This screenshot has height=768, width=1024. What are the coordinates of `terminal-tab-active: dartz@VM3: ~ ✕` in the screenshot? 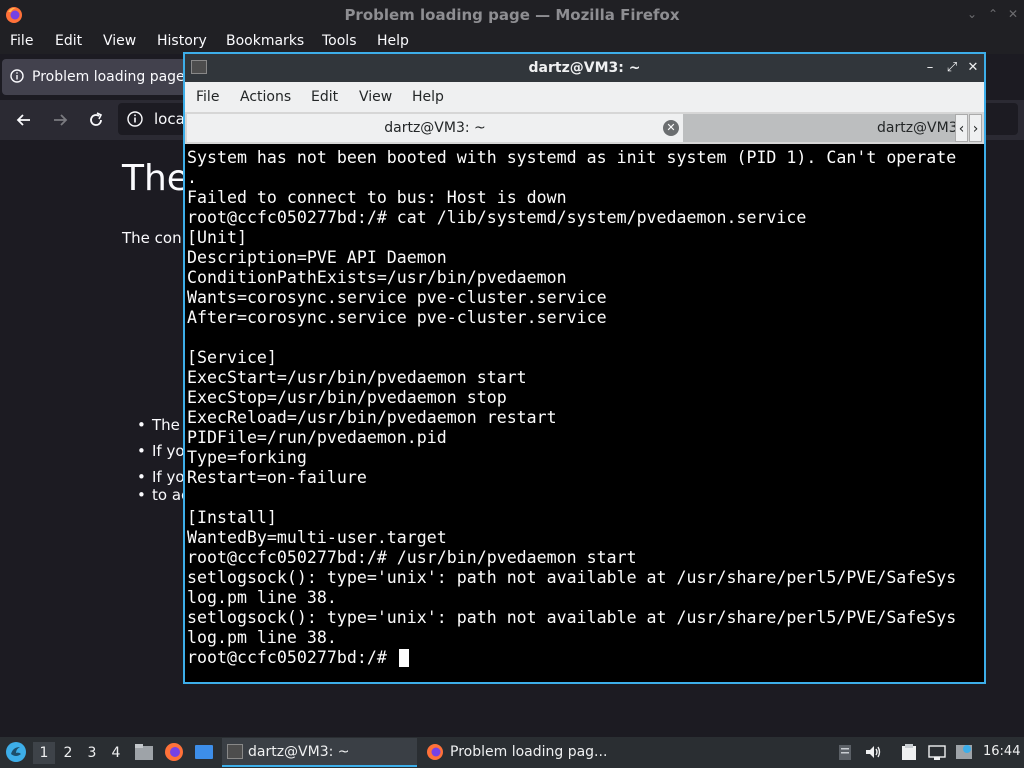 It's located at (435, 128).